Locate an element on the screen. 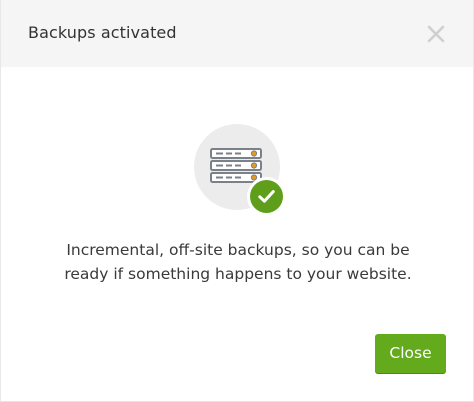  backup-illustration is located at coordinates (240, 170).